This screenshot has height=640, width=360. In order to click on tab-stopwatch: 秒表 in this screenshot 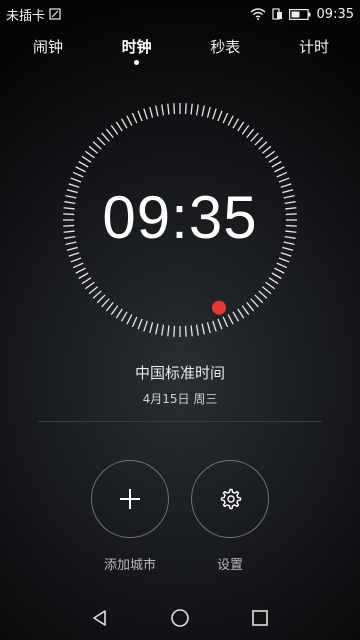, I will do `click(225, 51)`.